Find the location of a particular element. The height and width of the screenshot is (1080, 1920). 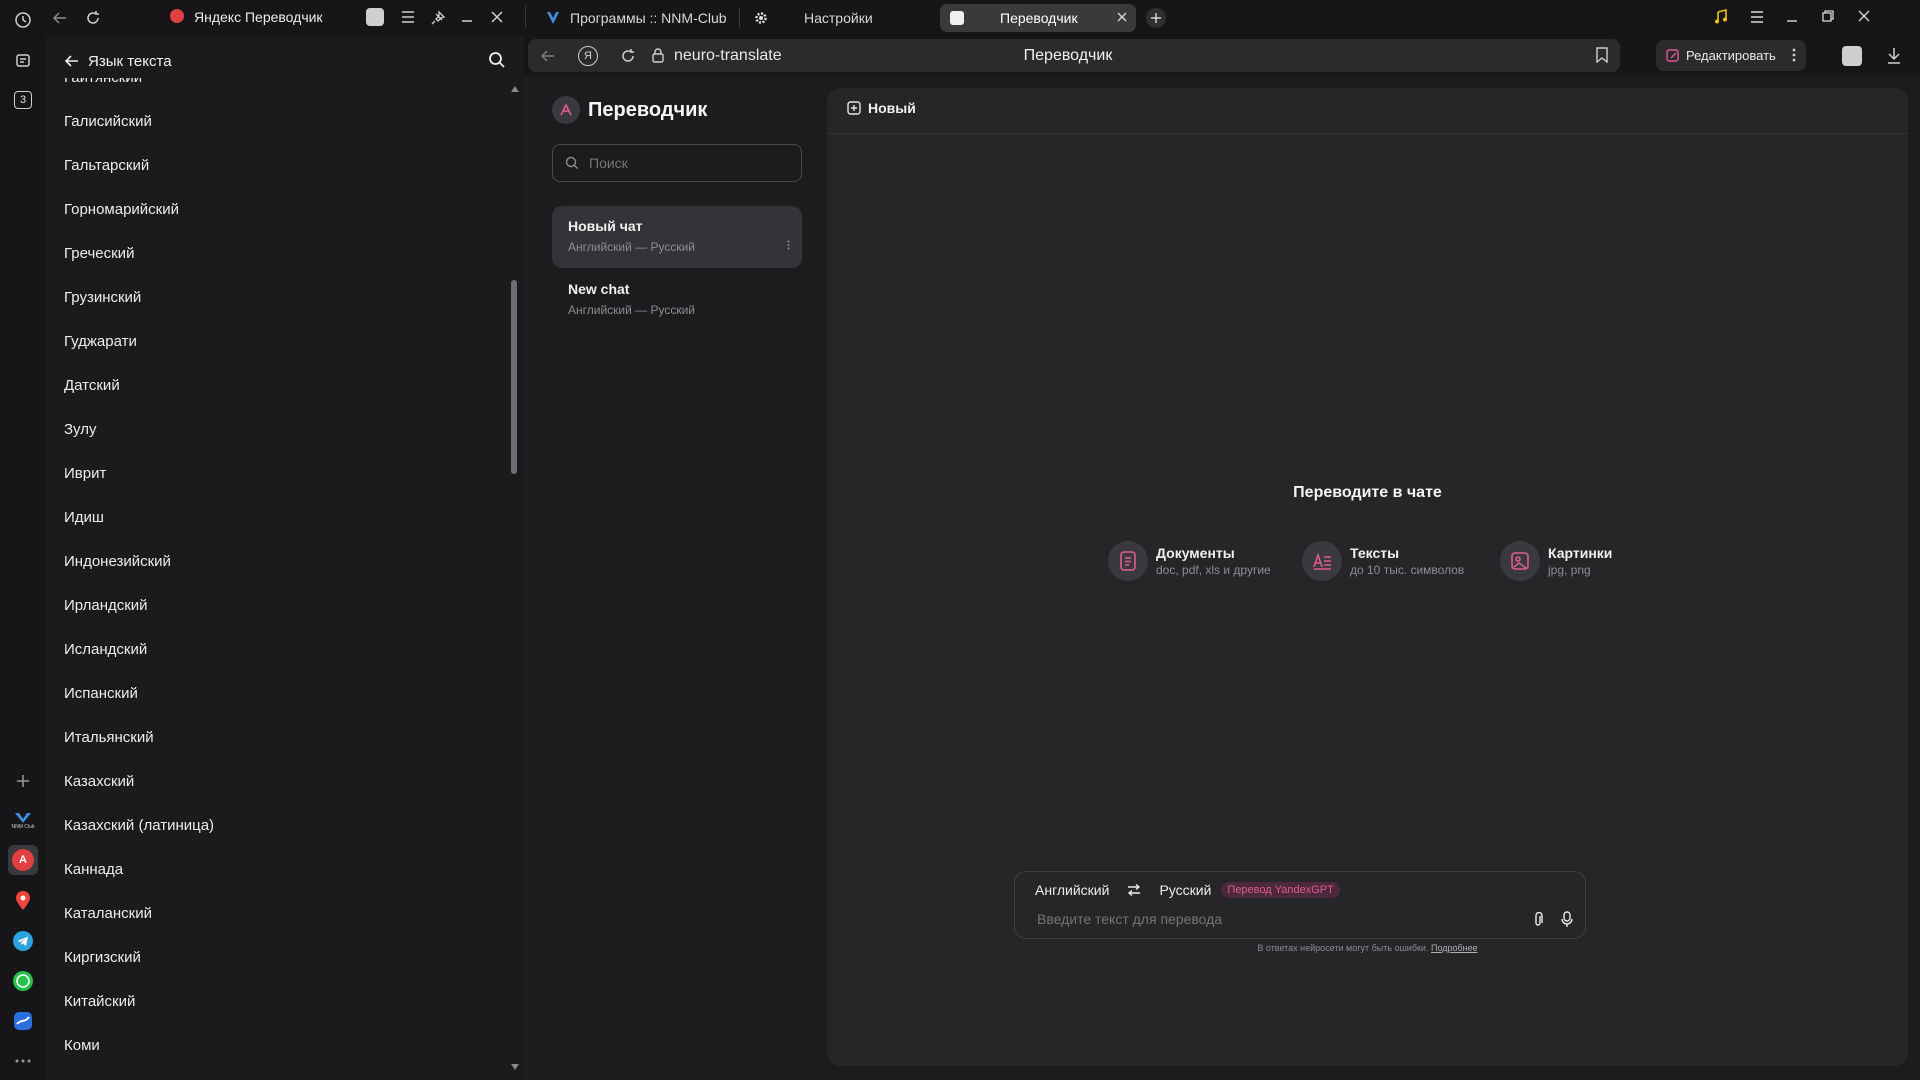

language-option: Греческий is located at coordinates (277, 254).